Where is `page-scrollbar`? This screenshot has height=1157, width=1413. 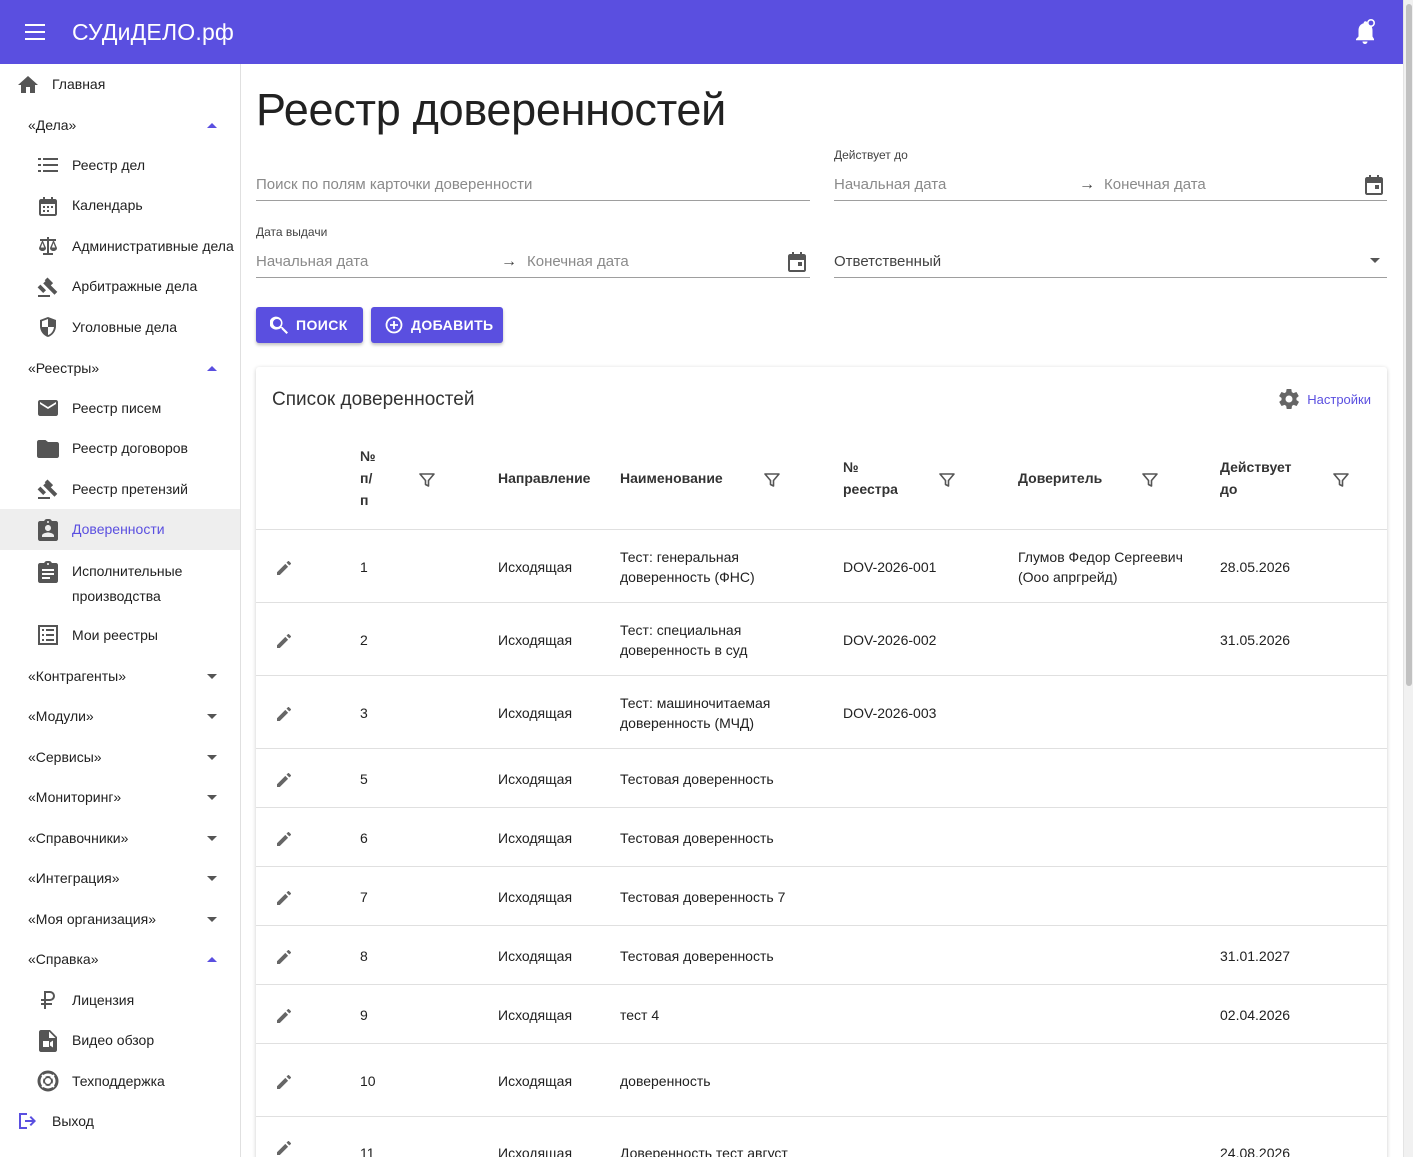 page-scrollbar is located at coordinates (1408, 578).